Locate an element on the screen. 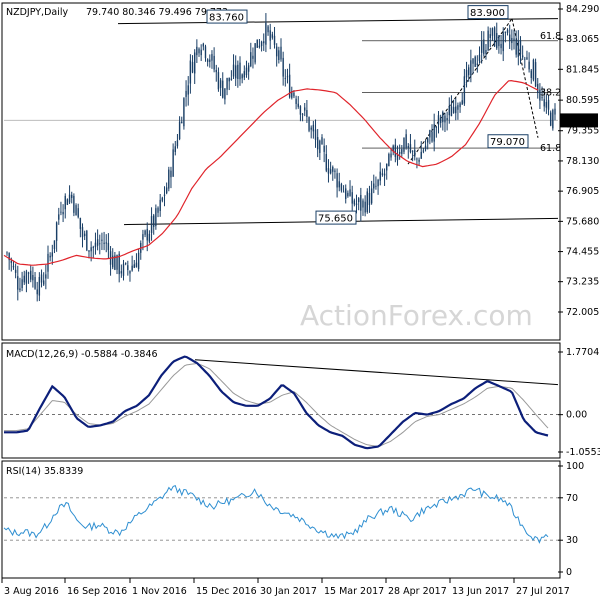 This screenshot has height=600, width=600. price-y-tick-label: 81.845 is located at coordinates (582, 69).